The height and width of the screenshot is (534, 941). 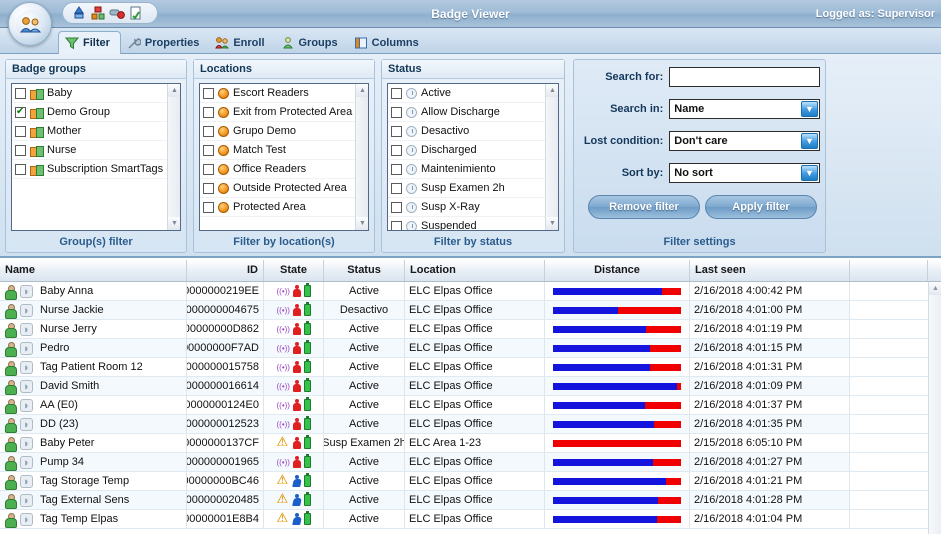 I want to click on table-column-header: Last seen, so click(x=770, y=270).